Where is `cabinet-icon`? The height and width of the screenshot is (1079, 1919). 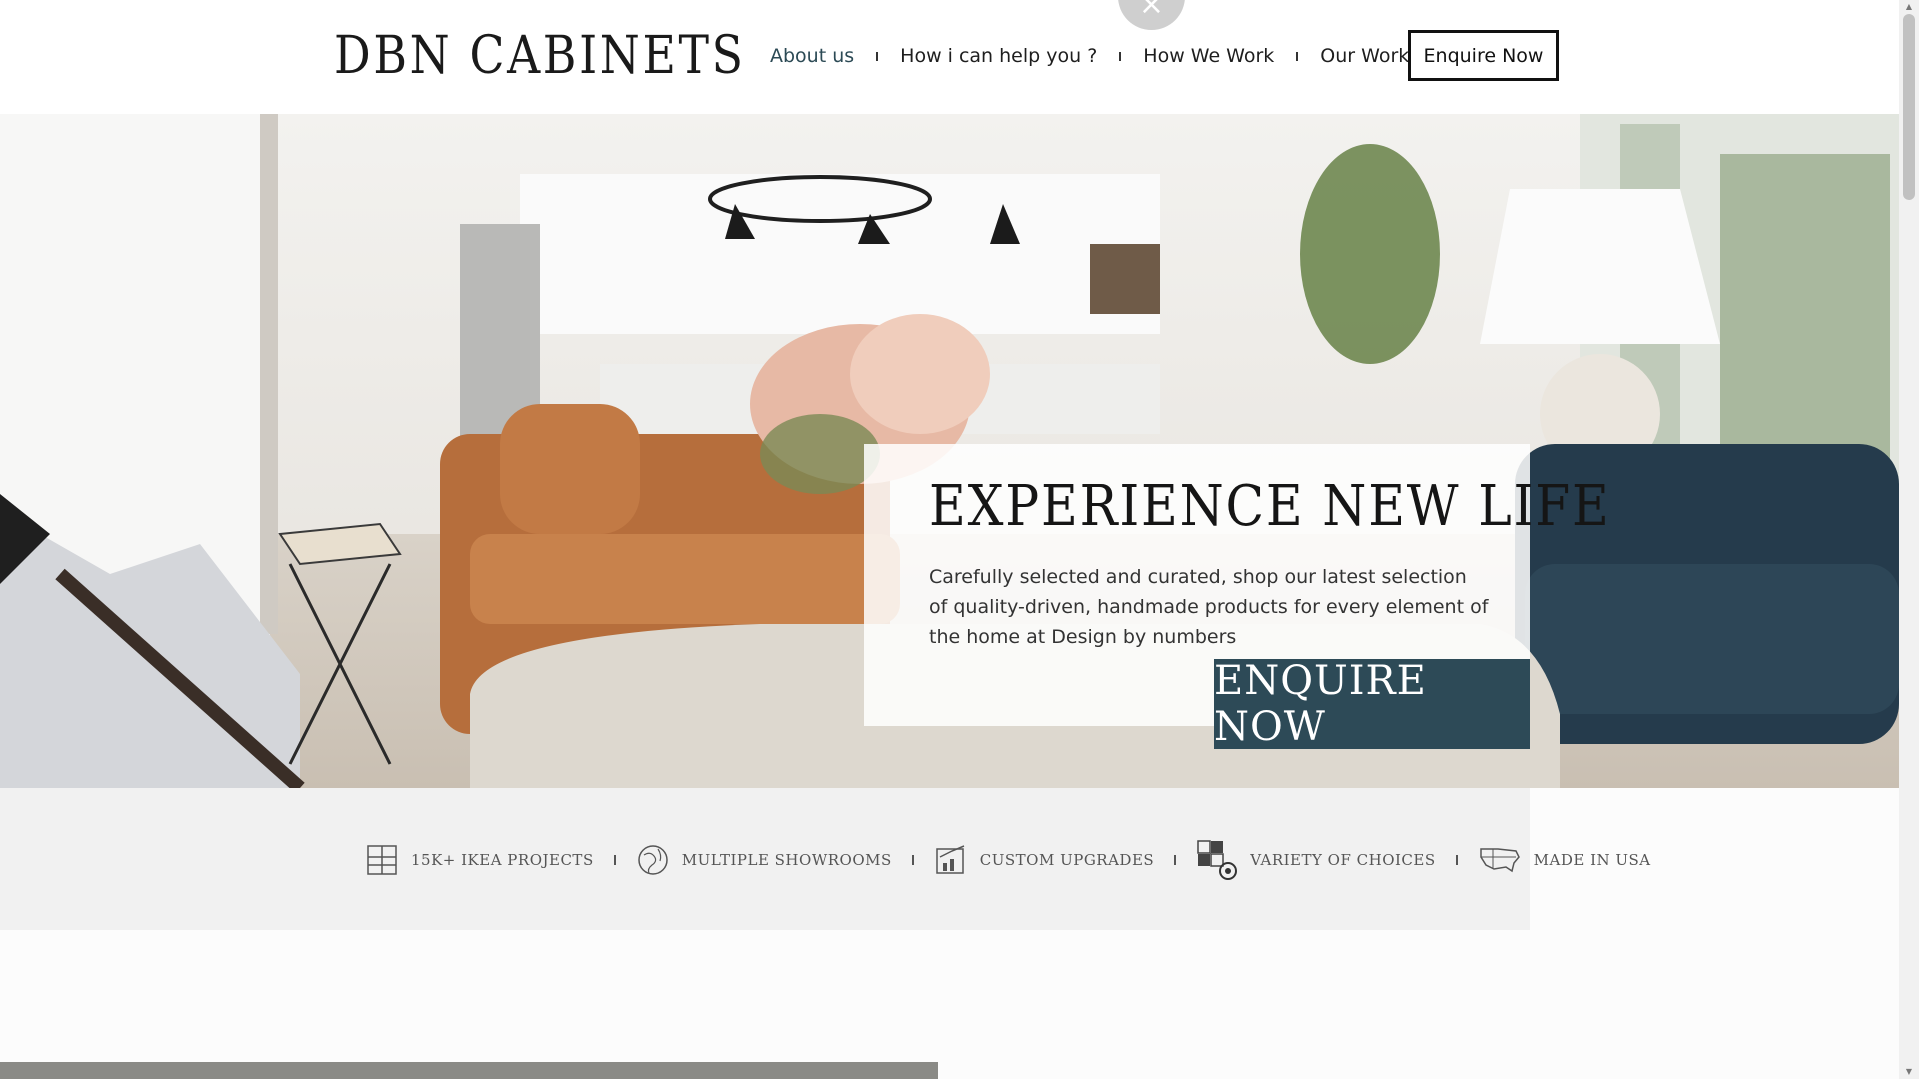
cabinet-icon is located at coordinates (382, 860).